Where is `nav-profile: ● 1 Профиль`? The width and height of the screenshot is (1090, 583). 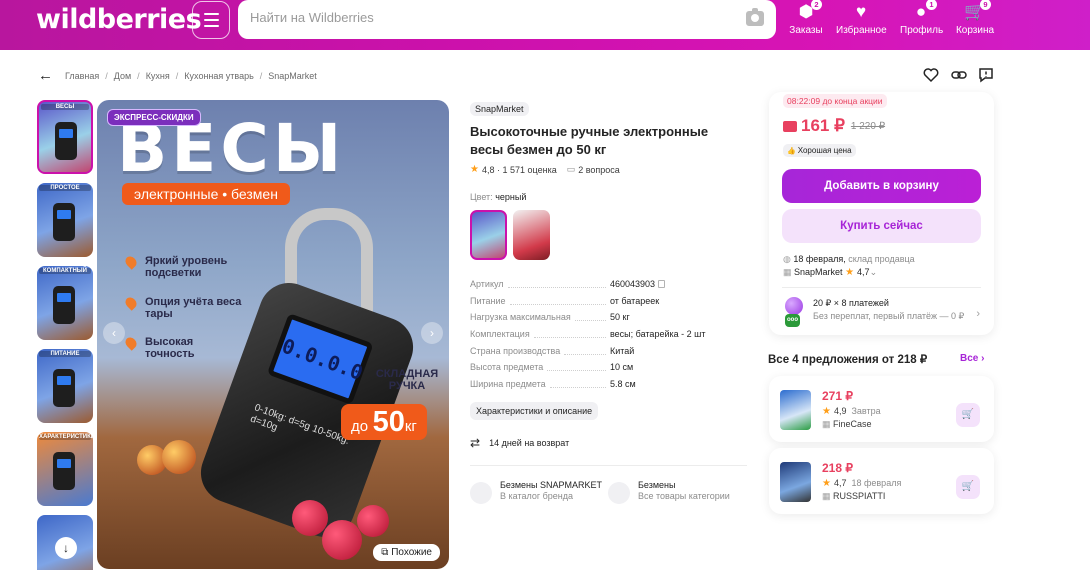
nav-profile: ● 1 Профиль is located at coordinates (921, 24).